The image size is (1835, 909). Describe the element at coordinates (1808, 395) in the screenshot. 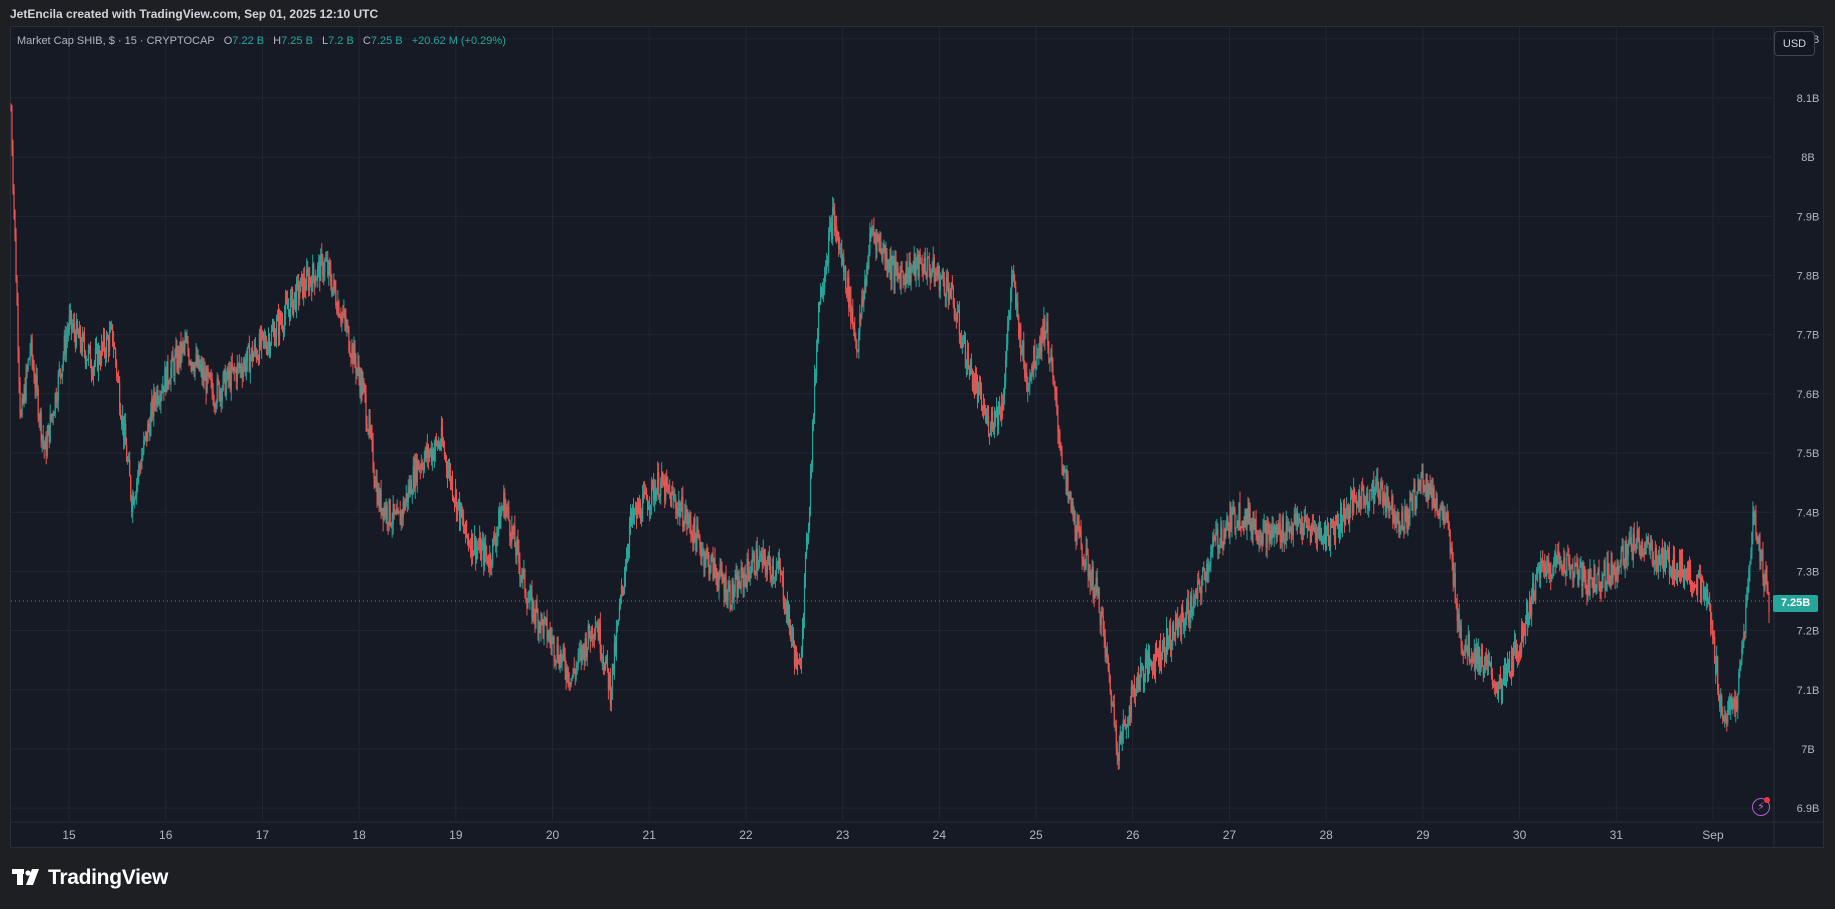

I see `price-tick-label: 7.6B` at that location.